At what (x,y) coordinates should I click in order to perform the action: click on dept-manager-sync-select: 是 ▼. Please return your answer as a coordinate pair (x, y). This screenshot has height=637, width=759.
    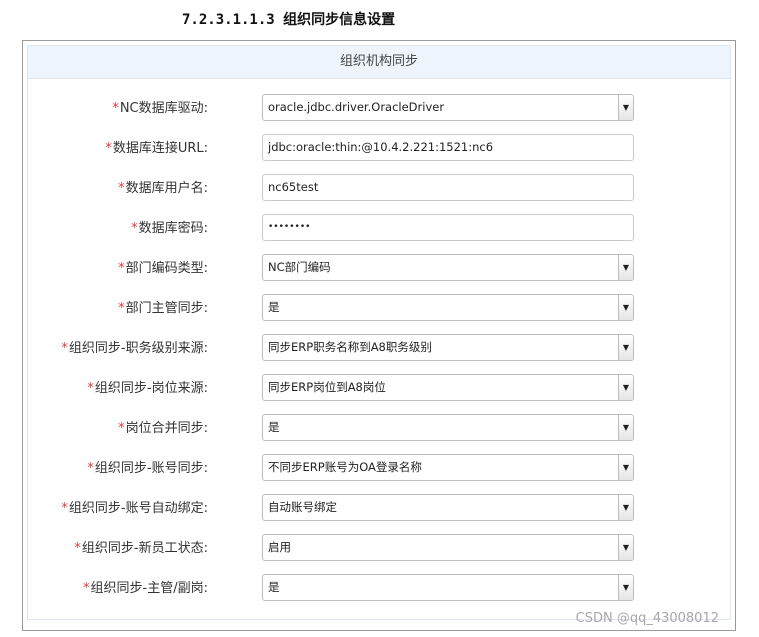
    Looking at the image, I should click on (448, 307).